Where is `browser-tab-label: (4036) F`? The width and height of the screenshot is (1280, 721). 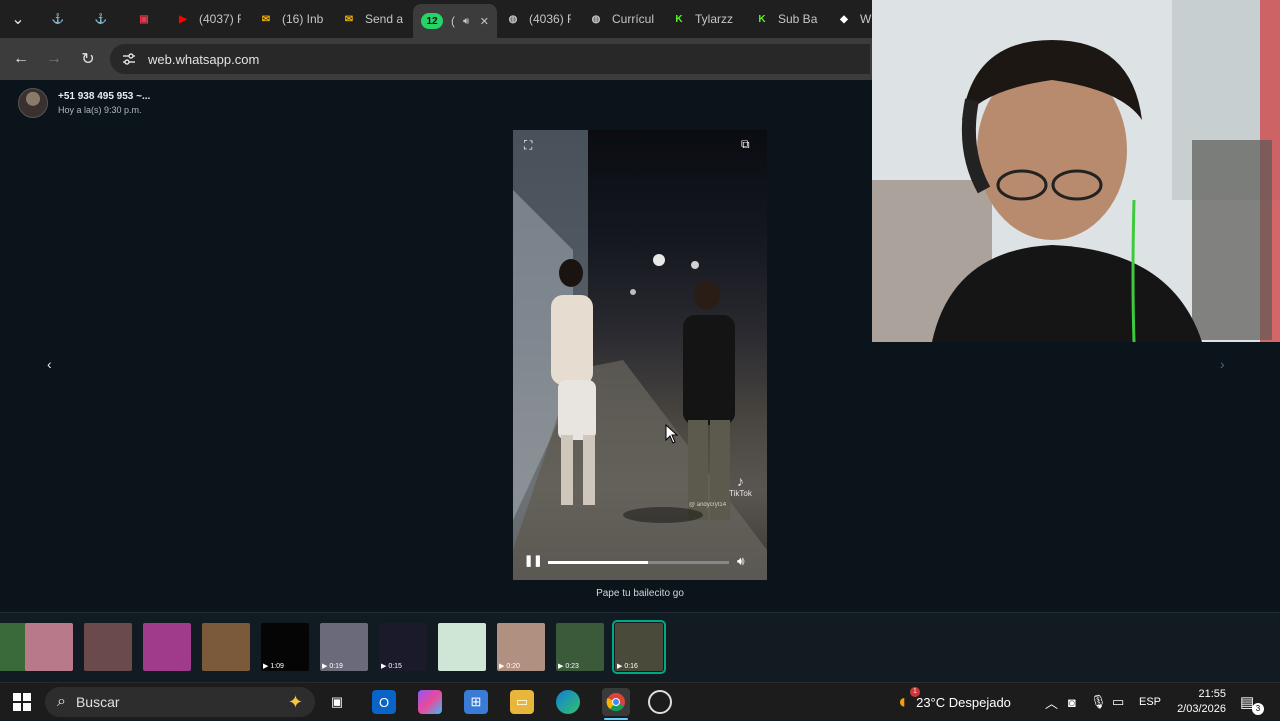
browser-tab-label: (4036) F is located at coordinates (550, 19).